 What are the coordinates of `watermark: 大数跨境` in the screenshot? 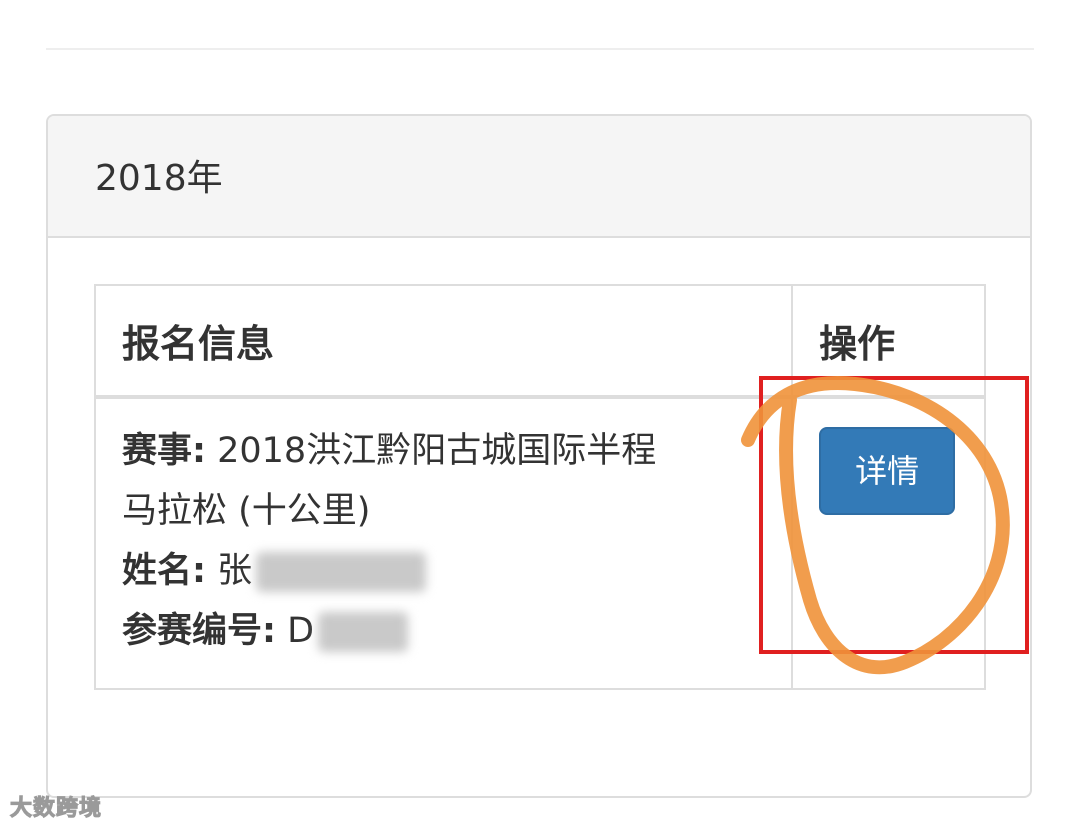 It's located at (56, 809).